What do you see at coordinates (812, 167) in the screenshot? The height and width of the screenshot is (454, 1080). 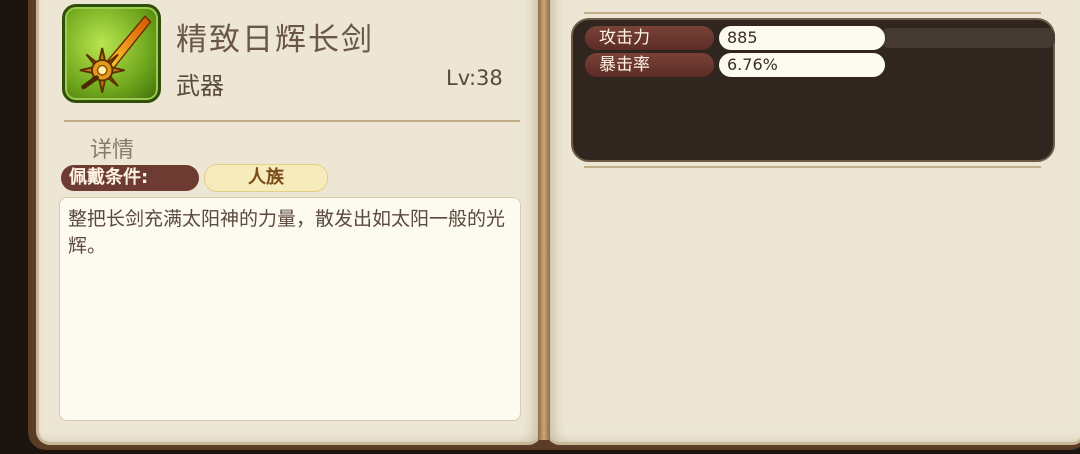 I see `stats-bottom-divider` at bounding box center [812, 167].